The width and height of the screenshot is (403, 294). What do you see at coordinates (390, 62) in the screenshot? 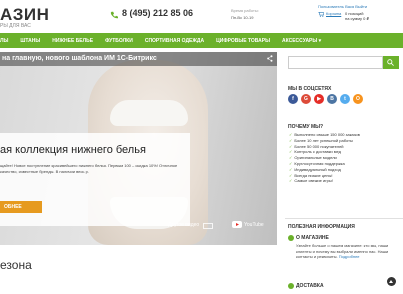
I see `search-icon` at bounding box center [390, 62].